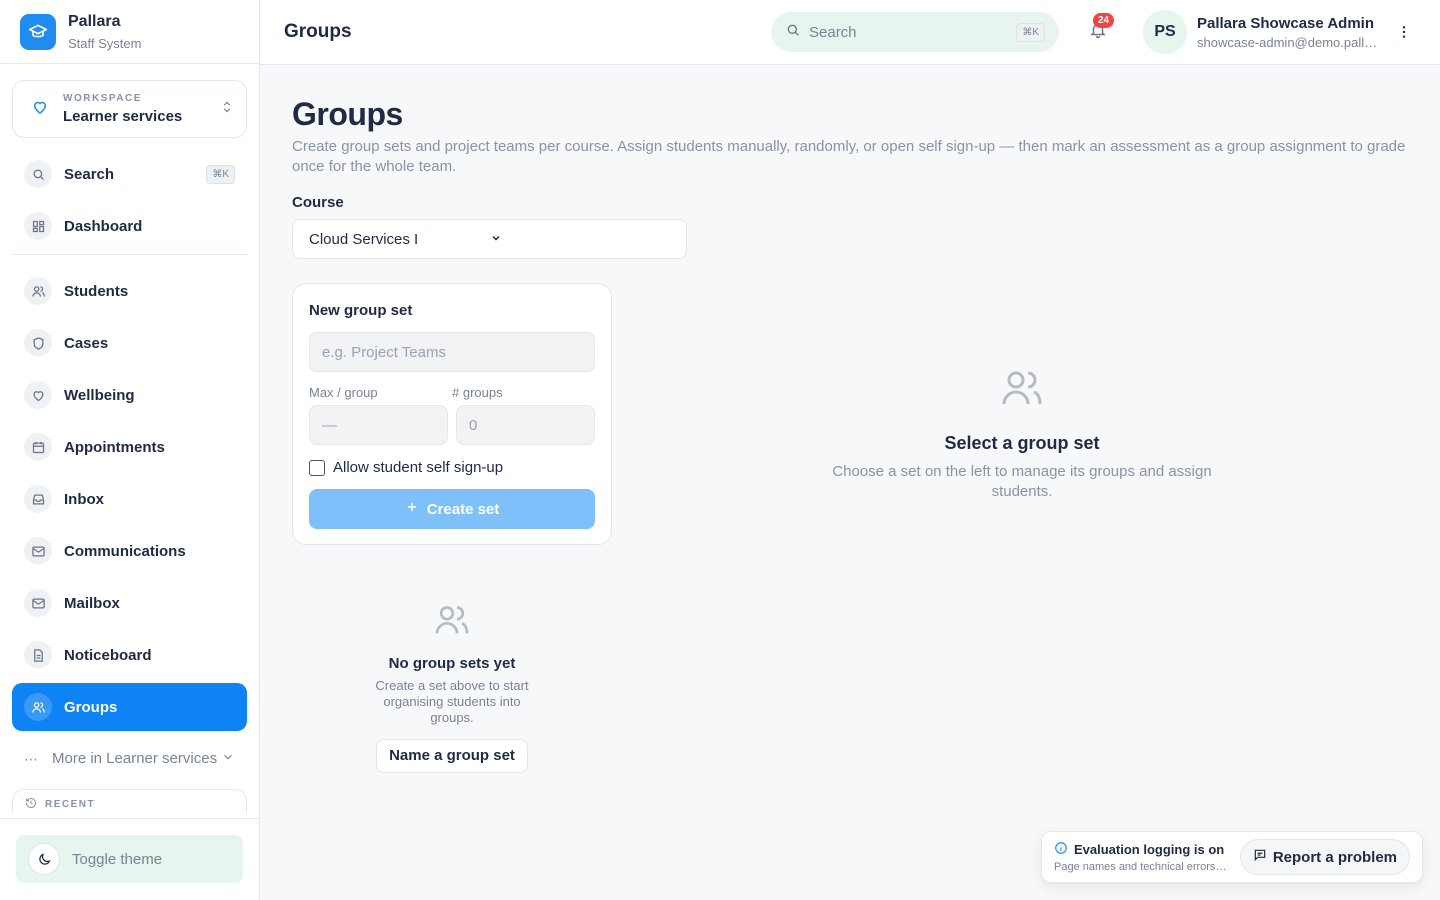  What do you see at coordinates (129, 343) in the screenshot?
I see `sidebar-item-cases: Cases` at bounding box center [129, 343].